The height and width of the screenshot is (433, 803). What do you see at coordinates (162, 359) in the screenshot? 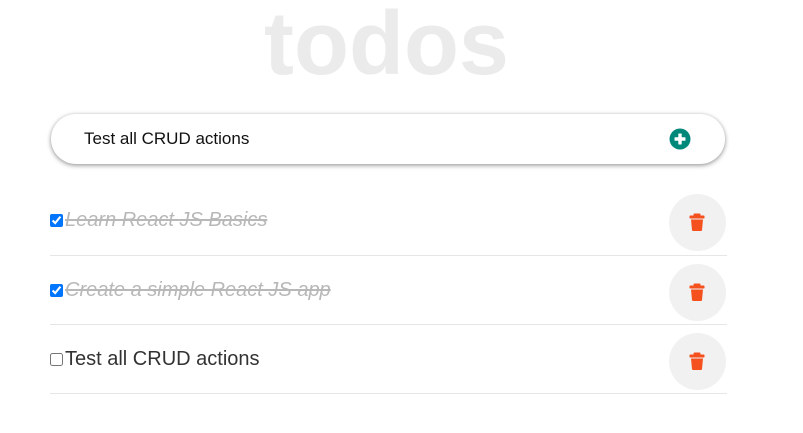
I see `todo-text: Test all CRUD actions` at bounding box center [162, 359].